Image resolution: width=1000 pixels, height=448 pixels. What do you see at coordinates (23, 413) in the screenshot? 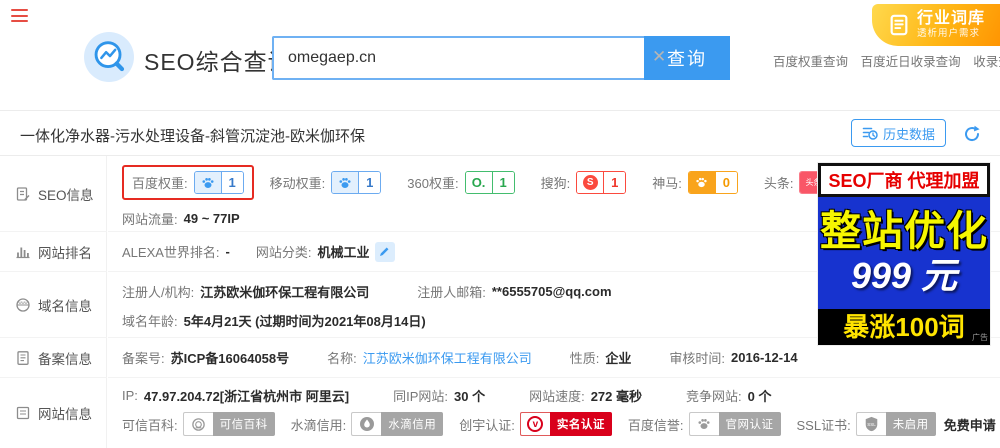
I see `doc-lines-icon` at bounding box center [23, 413].